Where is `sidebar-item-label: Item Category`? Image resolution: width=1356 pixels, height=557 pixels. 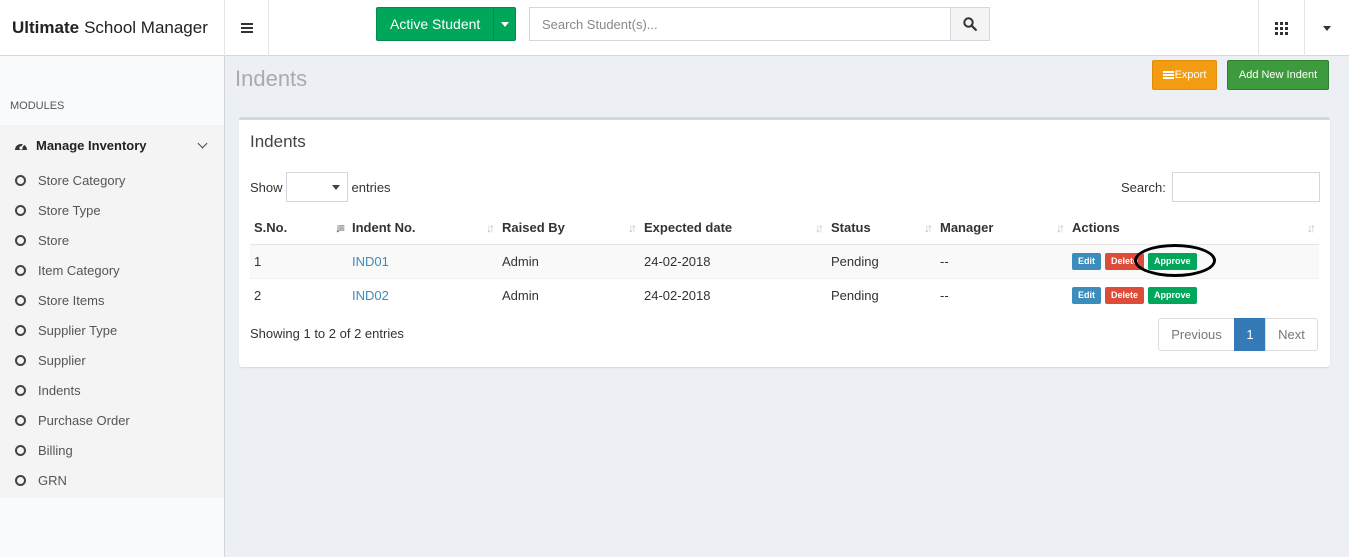
sidebar-item-label: Item Category is located at coordinates (79, 270).